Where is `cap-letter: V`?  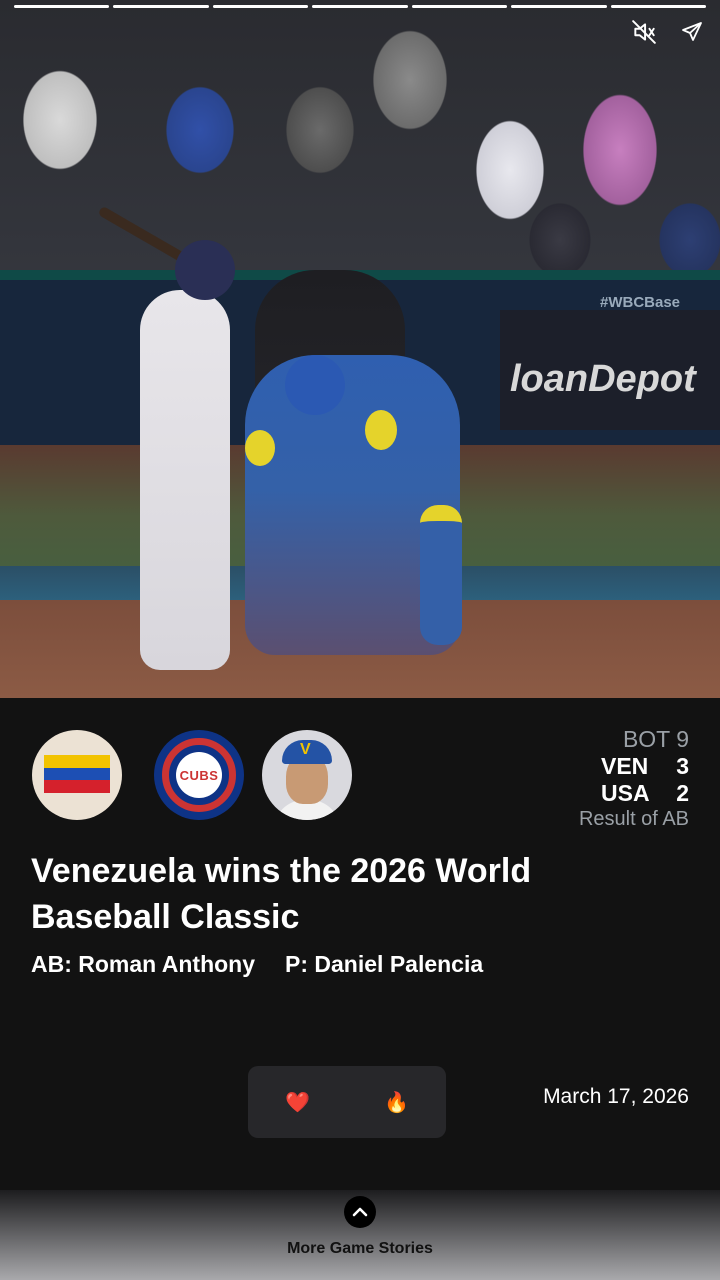
cap-letter: V is located at coordinates (305, 749).